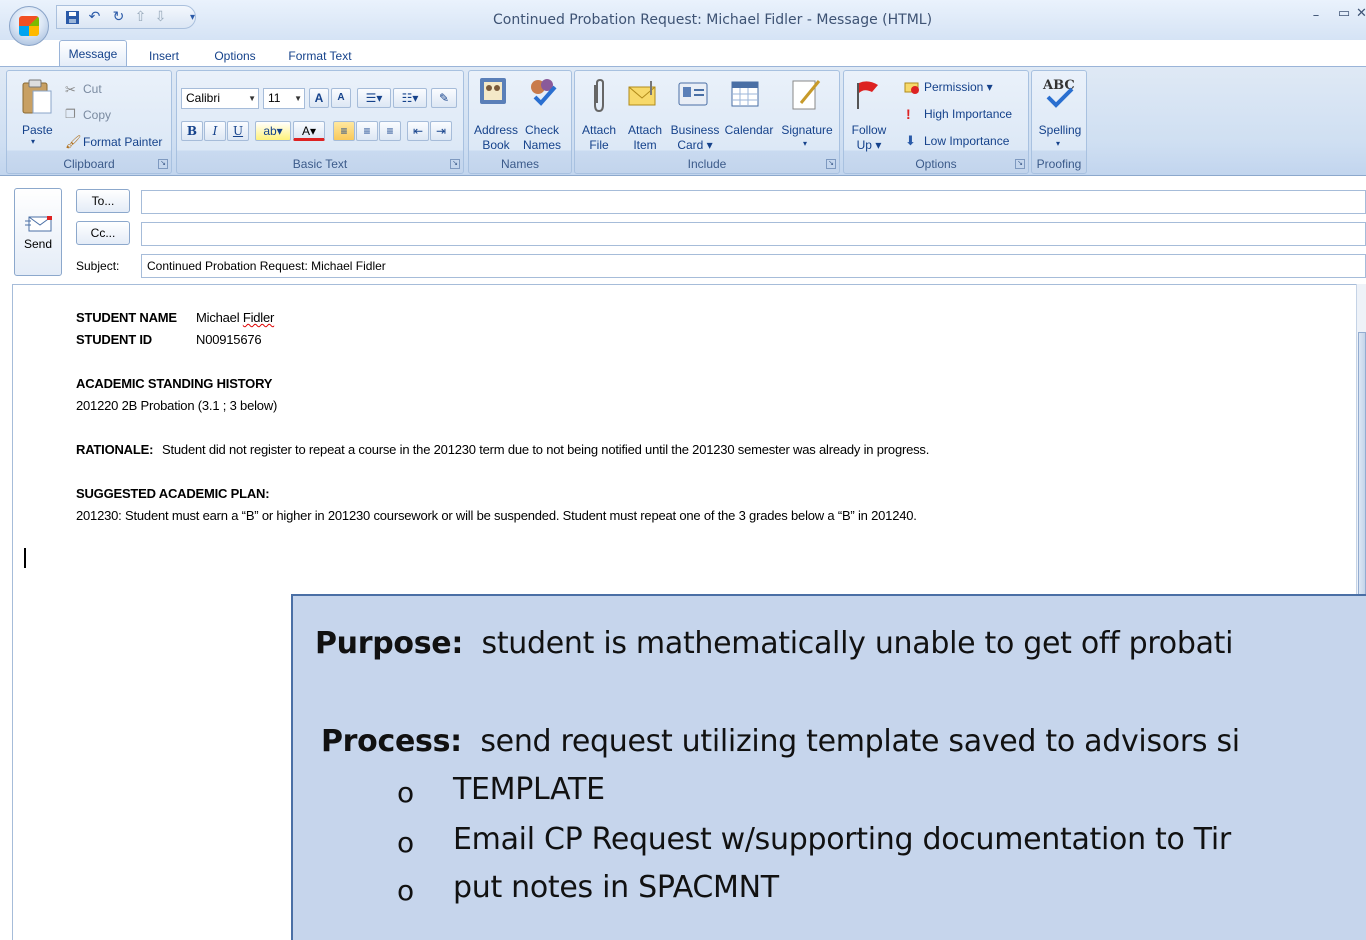  What do you see at coordinates (1361, 15) in the screenshot?
I see `close-button: ✕` at bounding box center [1361, 15].